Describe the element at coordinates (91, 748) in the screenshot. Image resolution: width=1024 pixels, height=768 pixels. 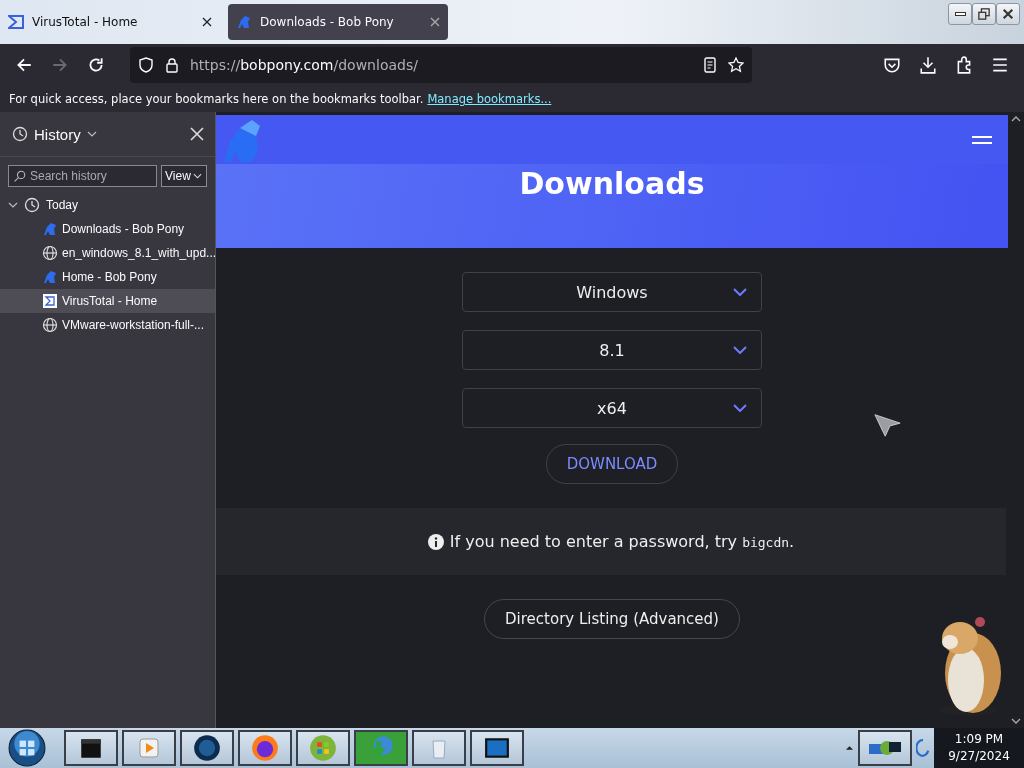
I see `taskbar-app-icon` at that location.